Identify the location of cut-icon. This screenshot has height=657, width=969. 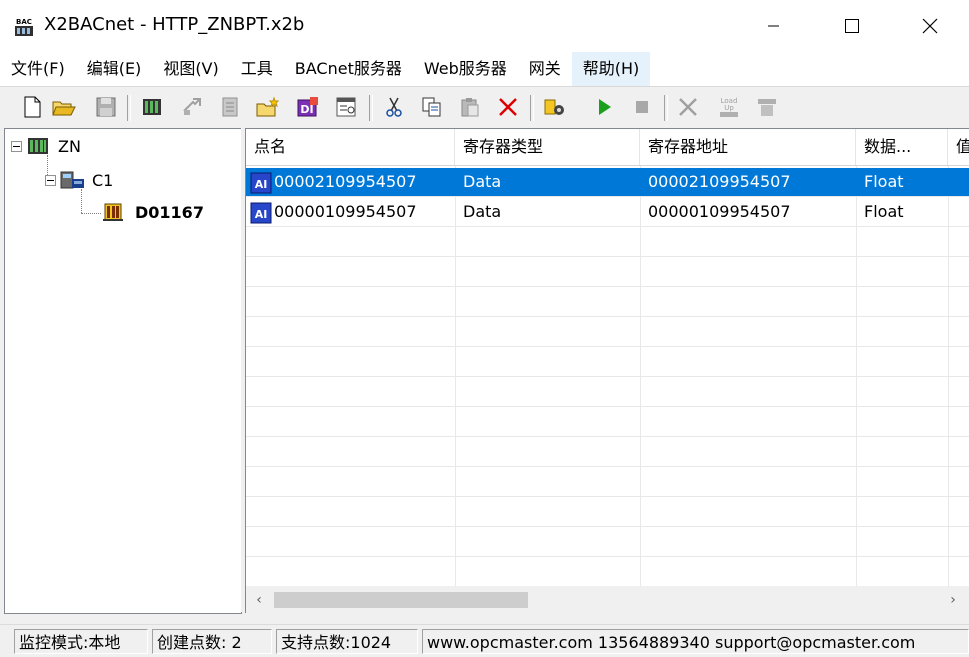
(394, 107).